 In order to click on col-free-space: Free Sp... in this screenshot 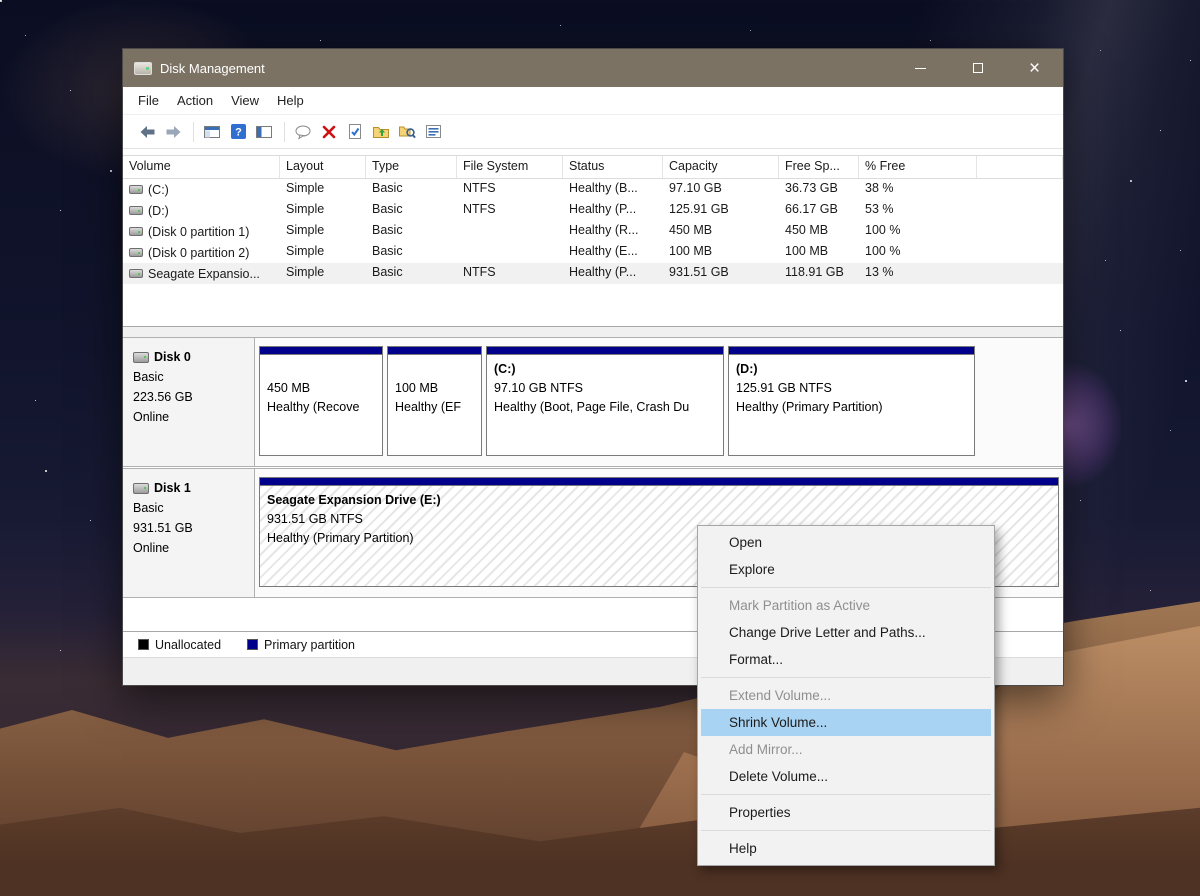, I will do `click(819, 167)`.